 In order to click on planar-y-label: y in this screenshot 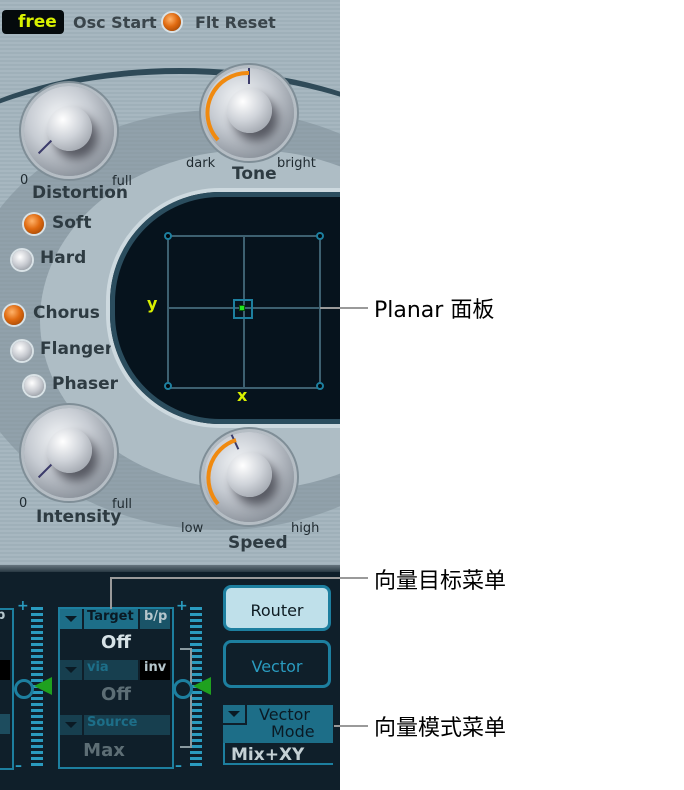, I will do `click(152, 303)`.